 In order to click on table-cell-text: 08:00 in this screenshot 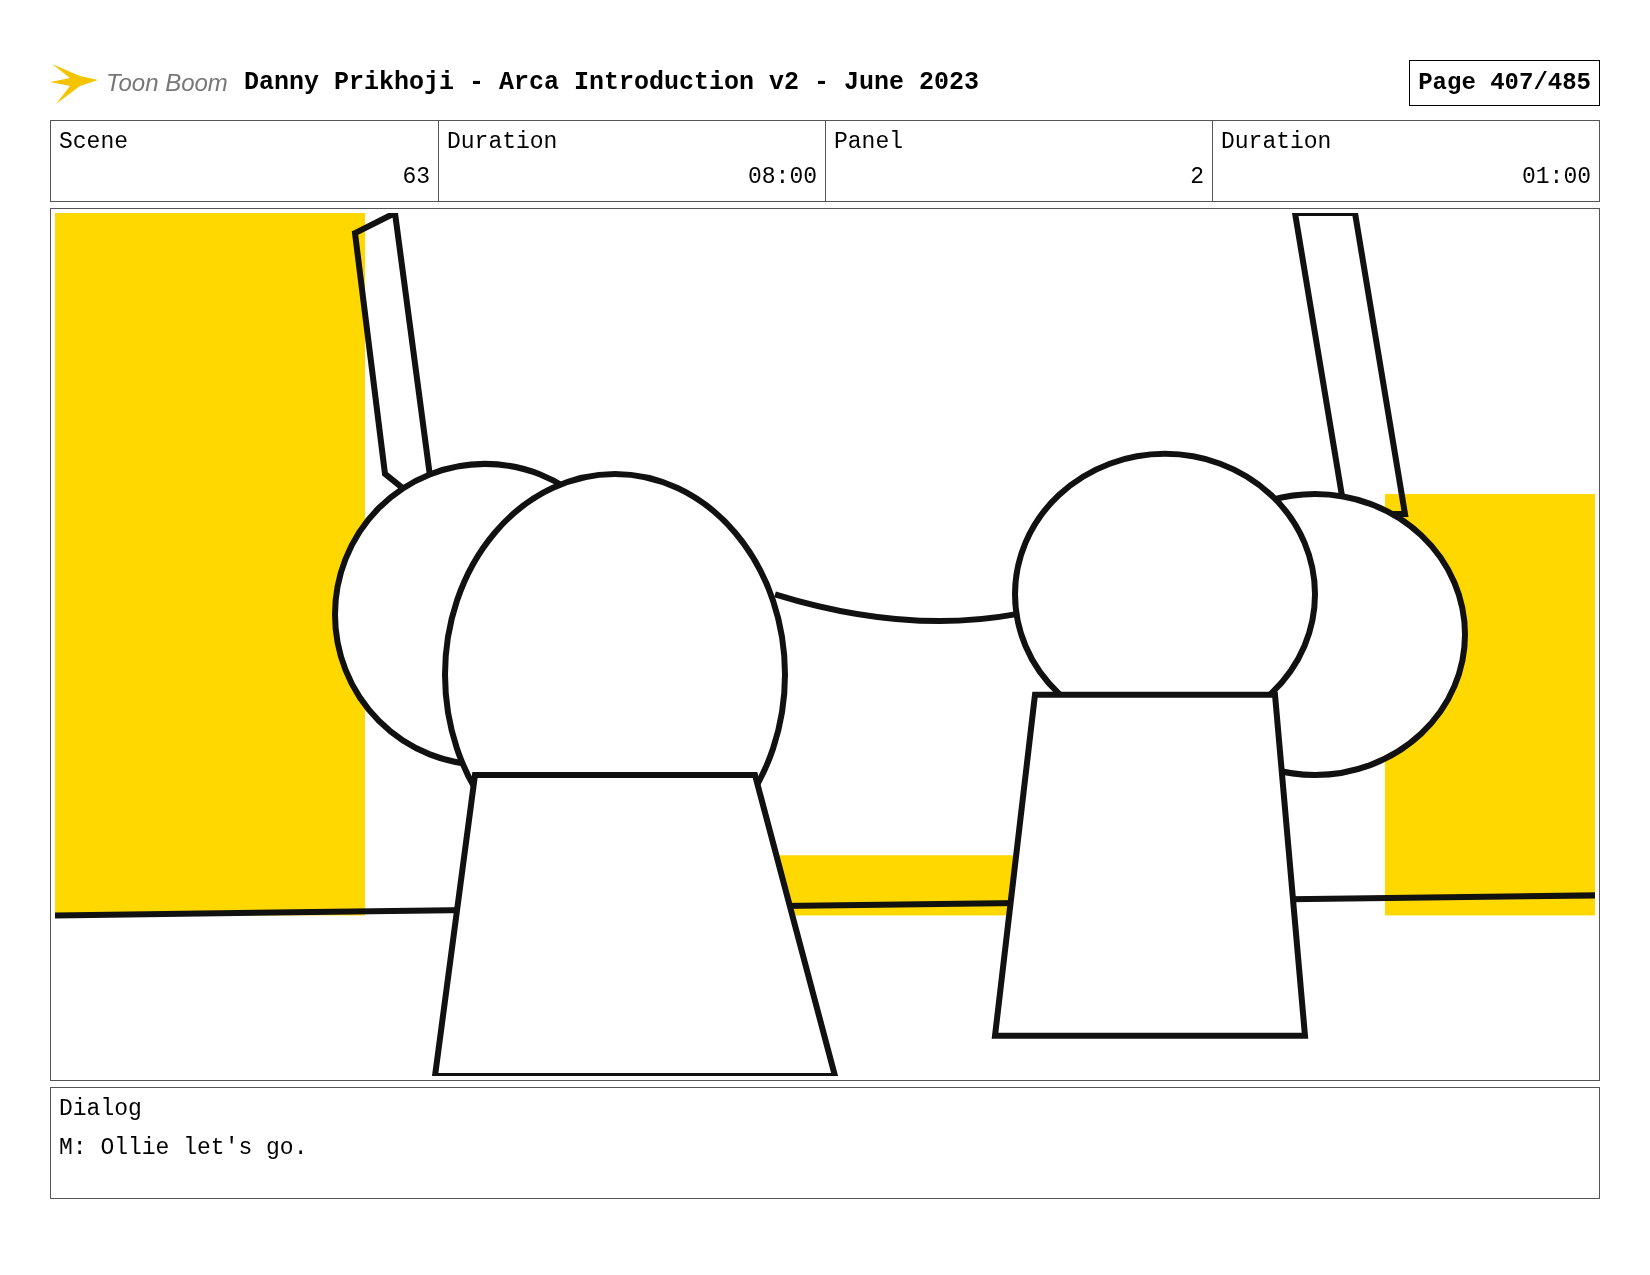, I will do `click(782, 177)`.